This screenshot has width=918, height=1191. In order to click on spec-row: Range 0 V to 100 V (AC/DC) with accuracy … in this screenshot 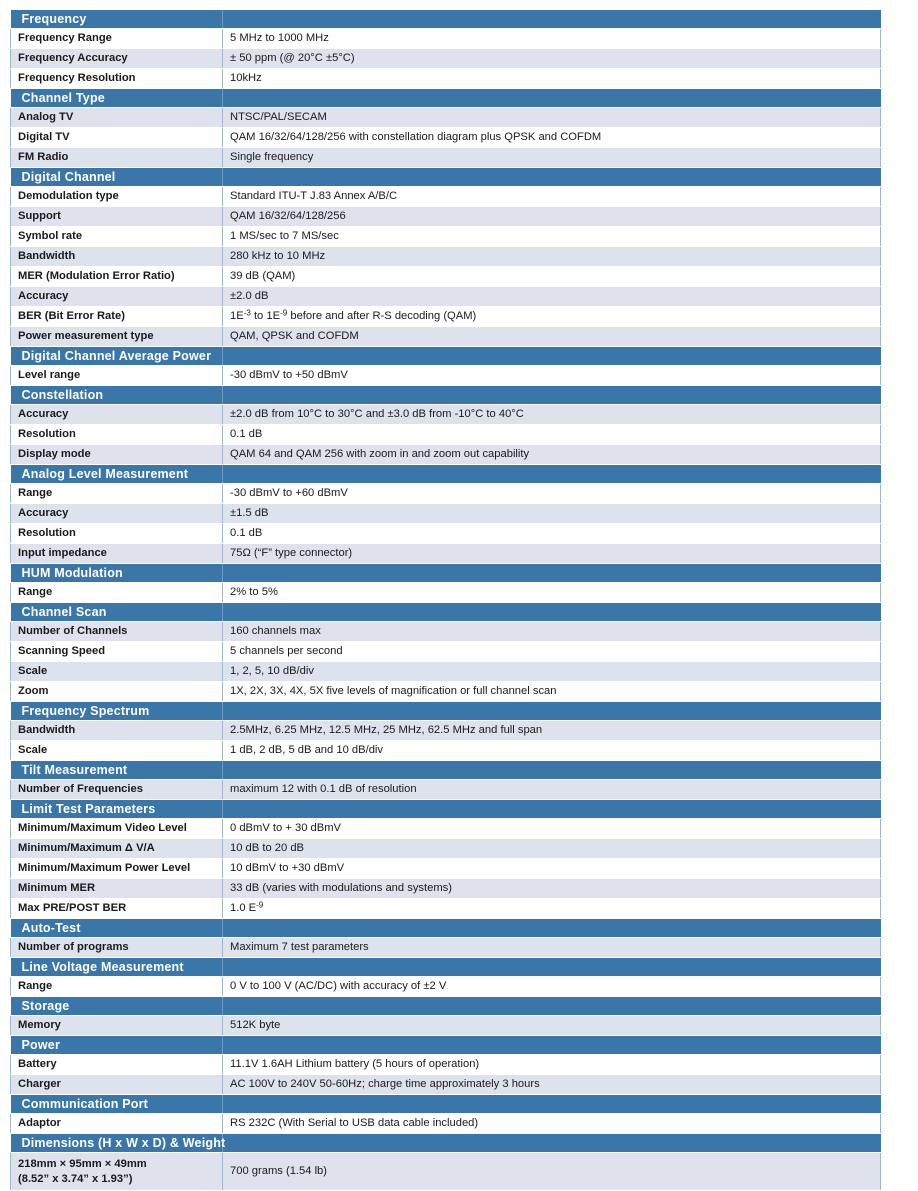, I will do `click(445, 986)`.